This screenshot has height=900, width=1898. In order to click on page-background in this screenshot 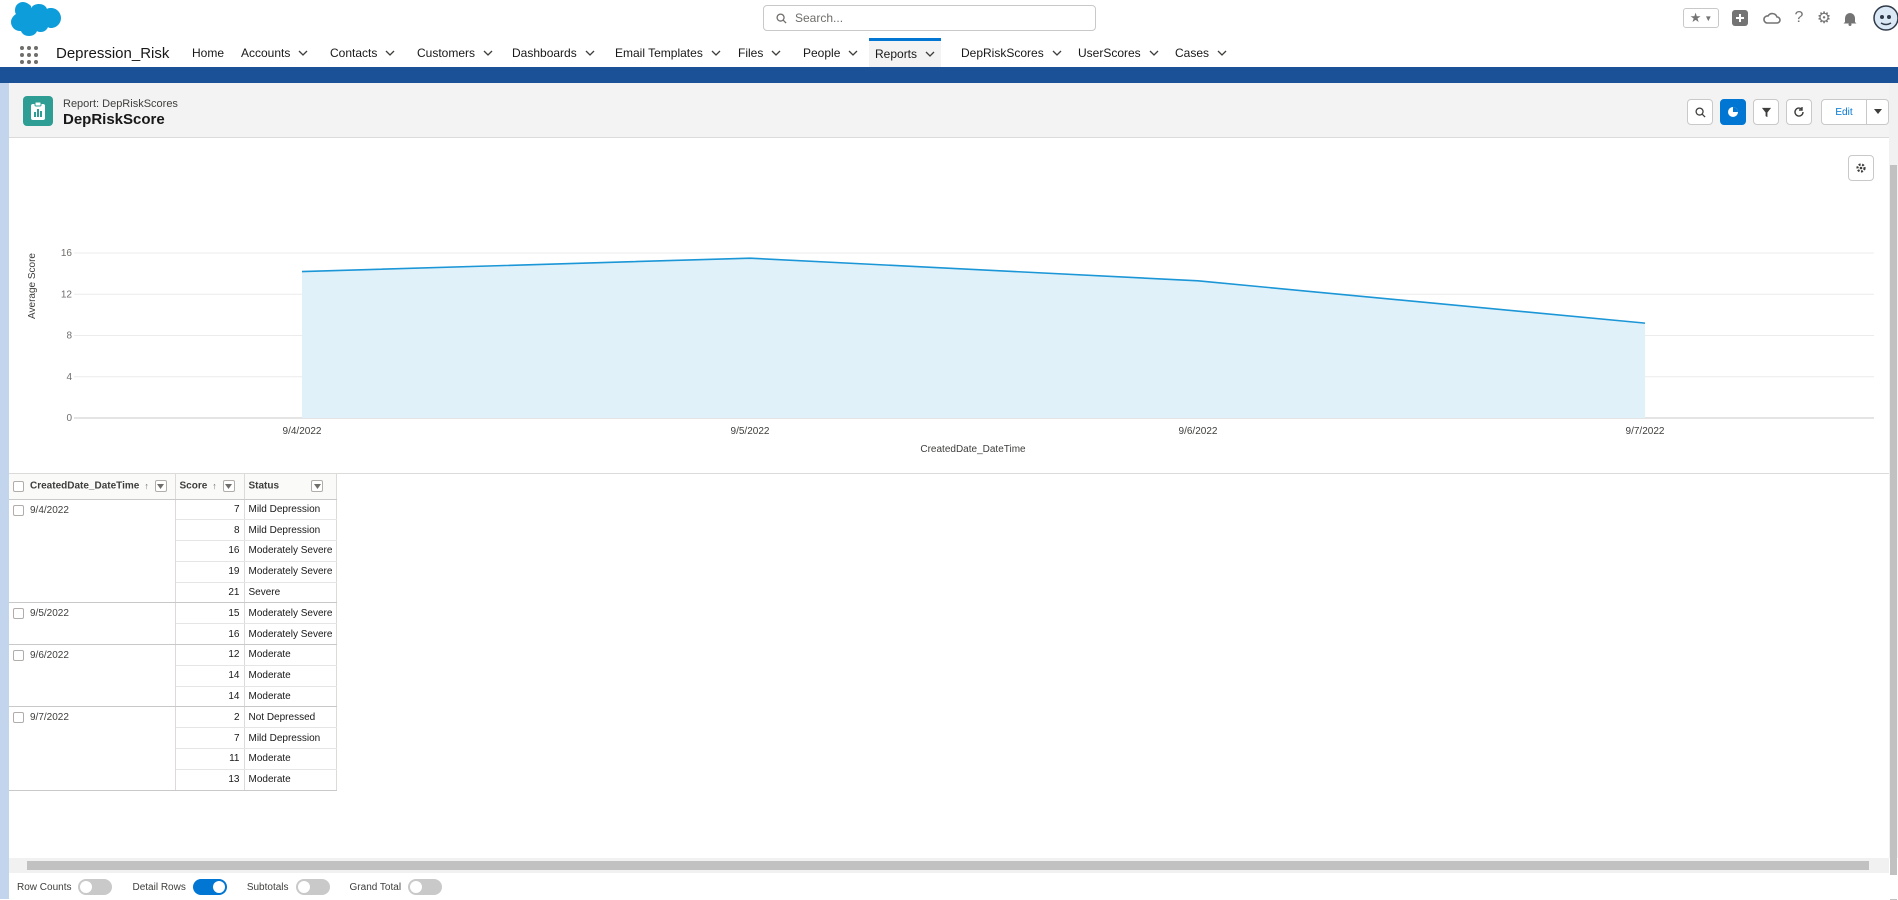, I will do `click(4, 491)`.